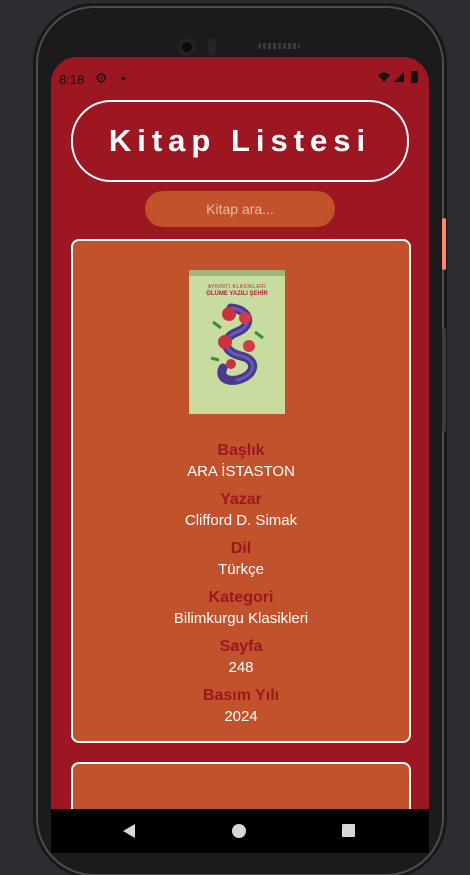 This screenshot has height=875, width=470. Describe the element at coordinates (414, 77) in the screenshot. I see `battery-icon` at that location.